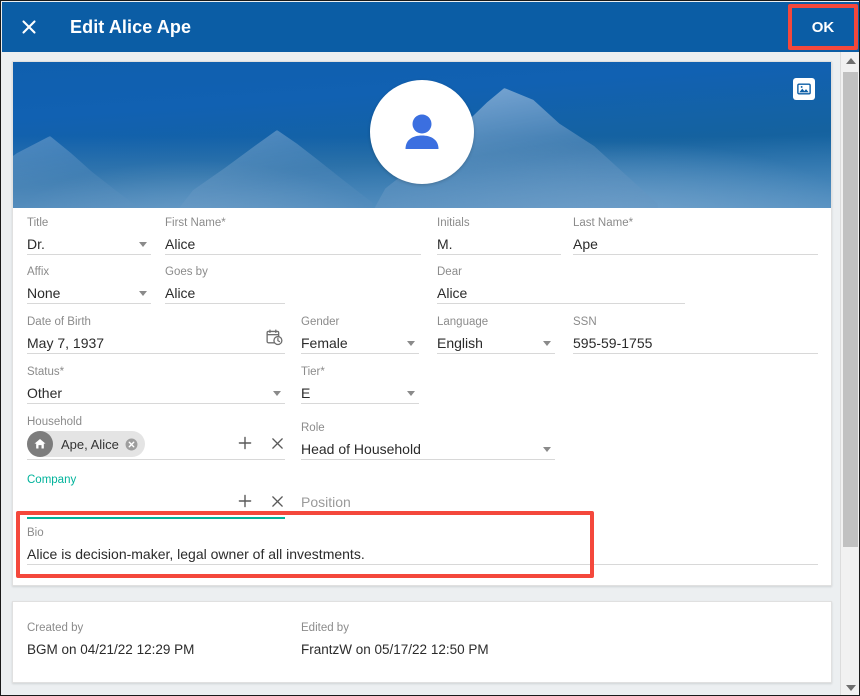 The image size is (860, 696). Describe the element at coordinates (186, 272) in the screenshot. I see `field-label-goes-by: Goes by` at that location.